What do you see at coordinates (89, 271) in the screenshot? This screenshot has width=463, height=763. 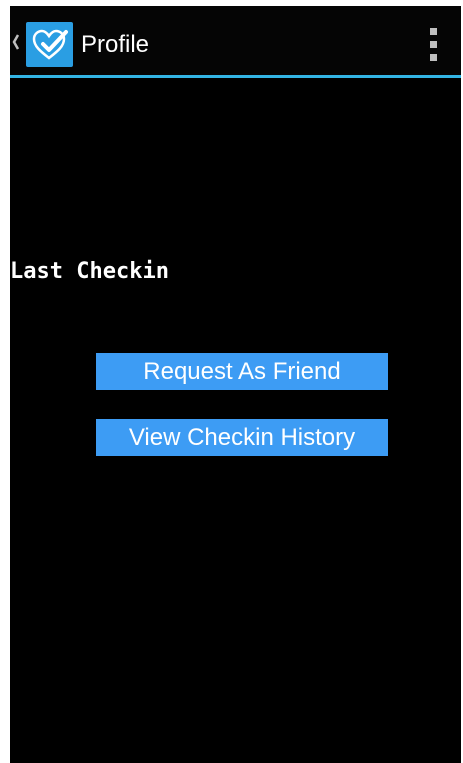 I see `last-checkin-label: Last Checkin` at bounding box center [89, 271].